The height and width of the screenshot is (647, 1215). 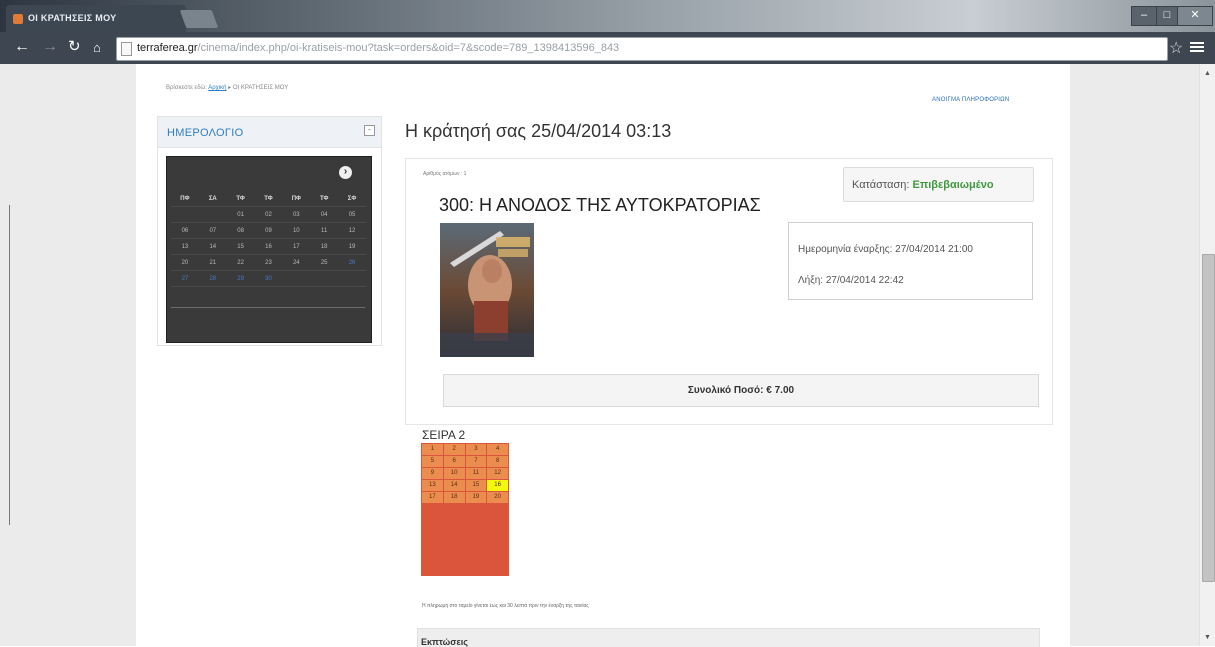 I want to click on seat: 2, so click(x=454, y=449).